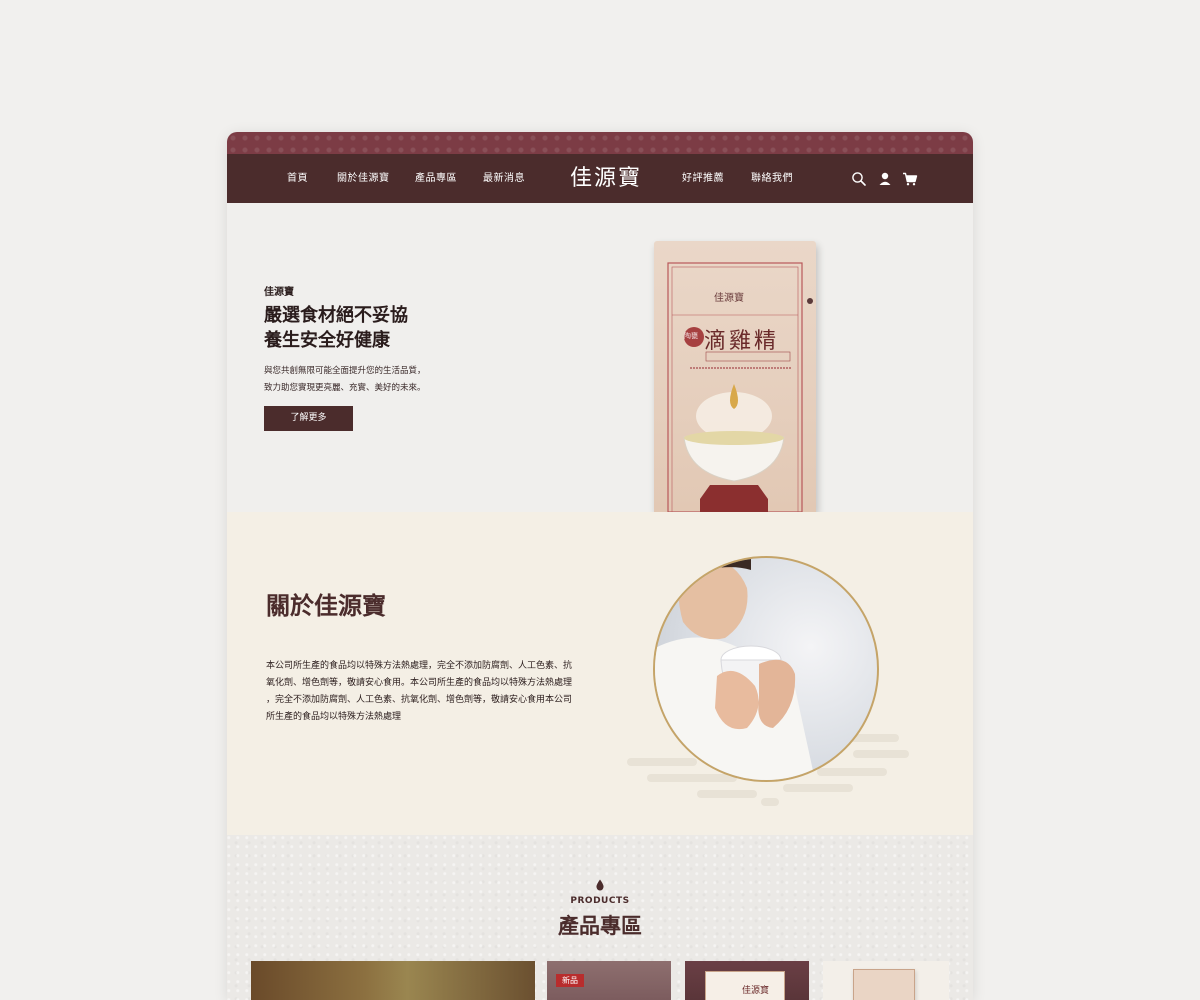  Describe the element at coordinates (910, 179) in the screenshot. I see `cart-icon` at that location.